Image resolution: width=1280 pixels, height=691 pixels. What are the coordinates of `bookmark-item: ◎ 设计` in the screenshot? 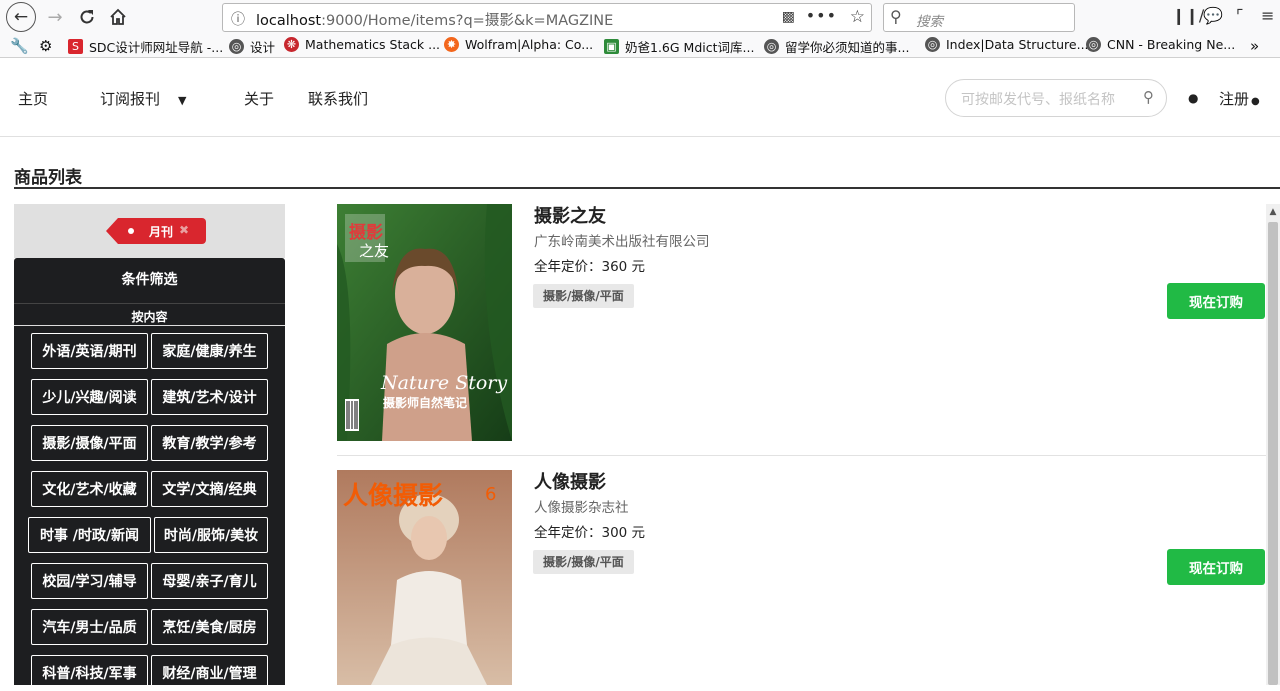 It's located at (252, 46).